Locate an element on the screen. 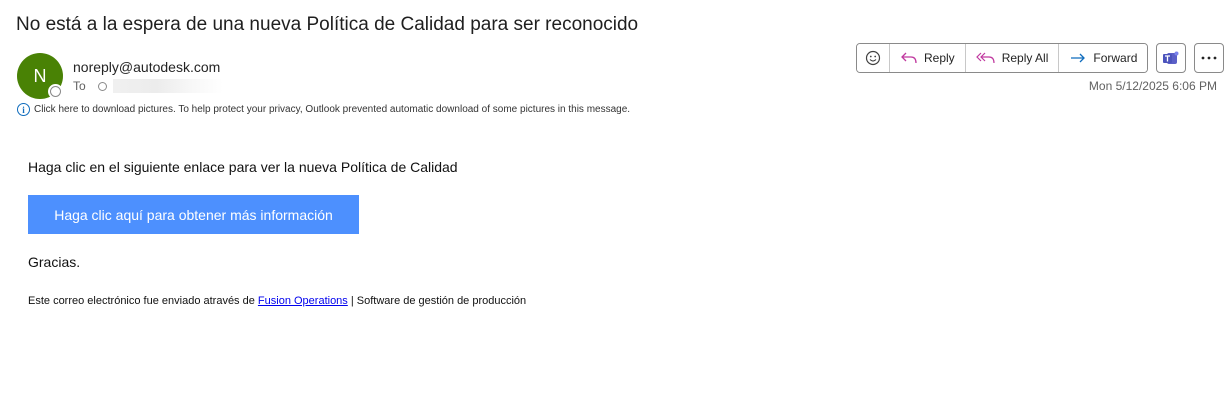 Image resolution: width=1230 pixels, height=410 pixels. action-button-group: Reply Reply All Forward is located at coordinates (1002, 58).